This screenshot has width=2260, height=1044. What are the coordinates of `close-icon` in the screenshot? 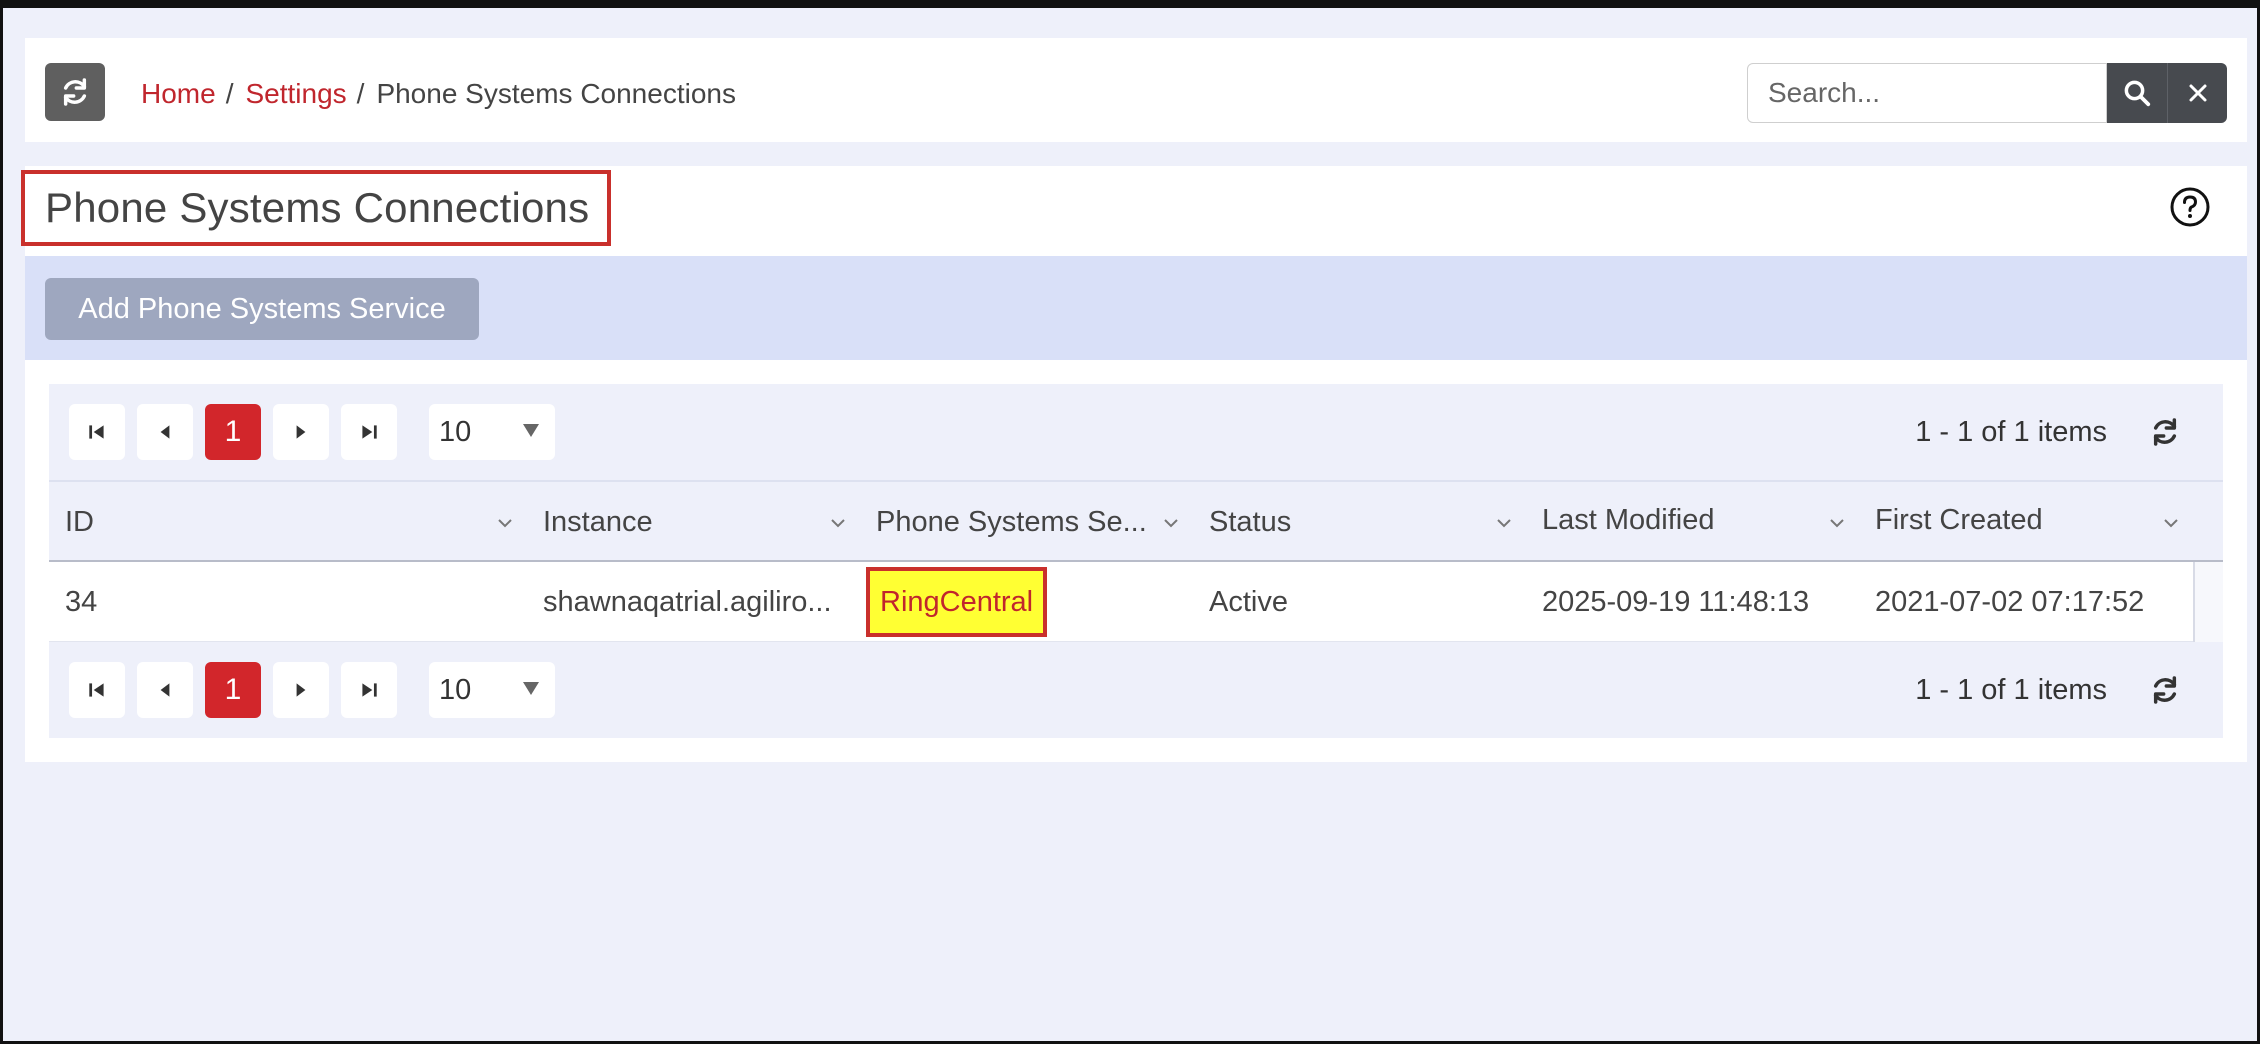 It's located at (2197, 93).